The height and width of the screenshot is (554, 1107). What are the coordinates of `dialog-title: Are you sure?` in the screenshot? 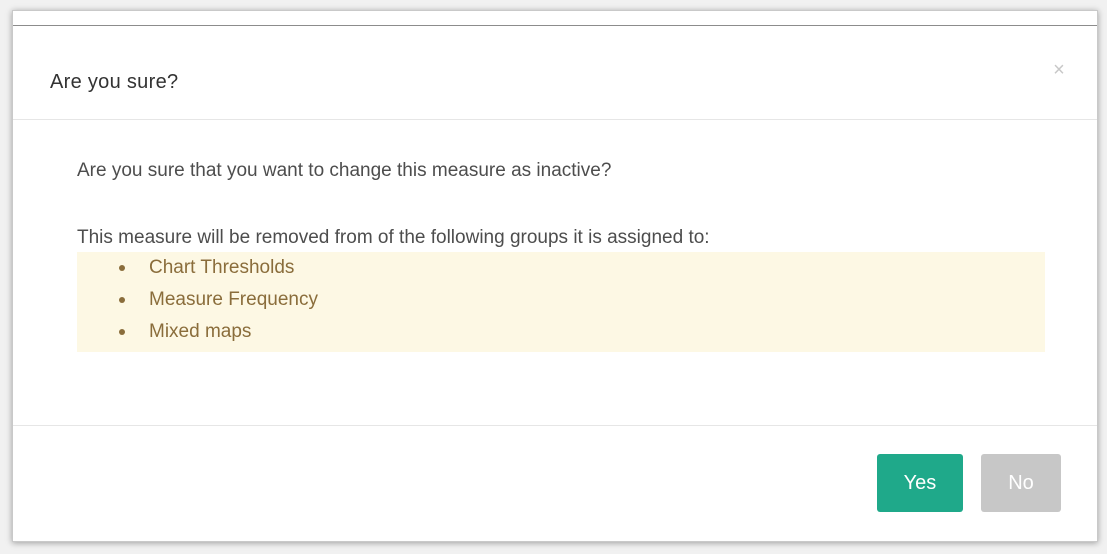 It's located at (114, 82).